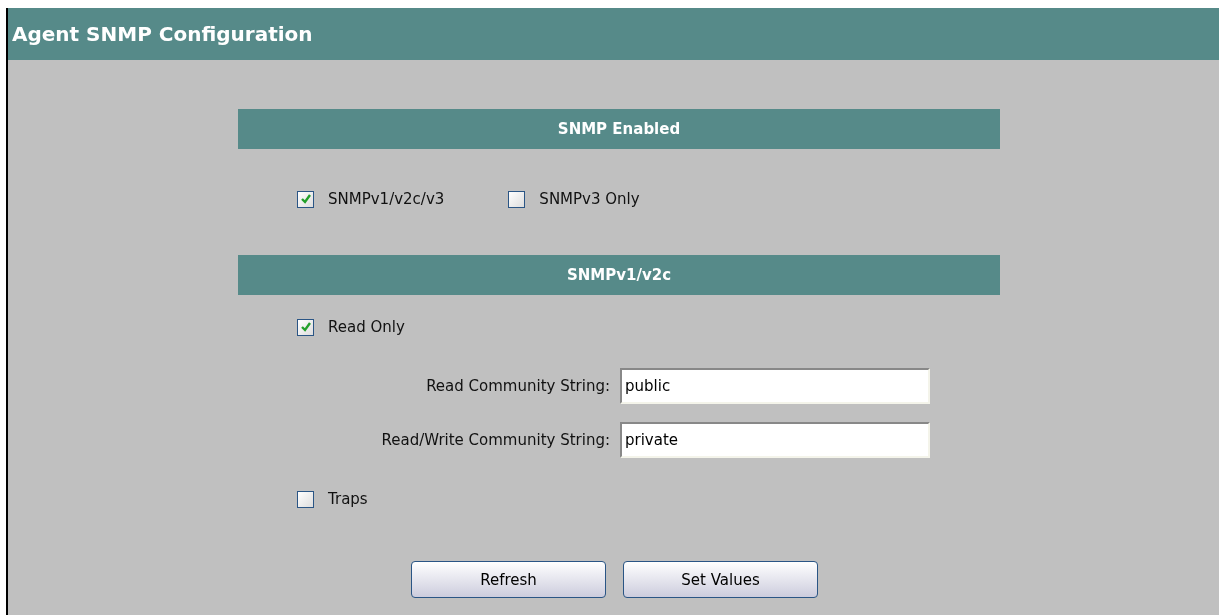 The width and height of the screenshot is (1219, 615). I want to click on checkbox-option: Traps, so click(332, 499).